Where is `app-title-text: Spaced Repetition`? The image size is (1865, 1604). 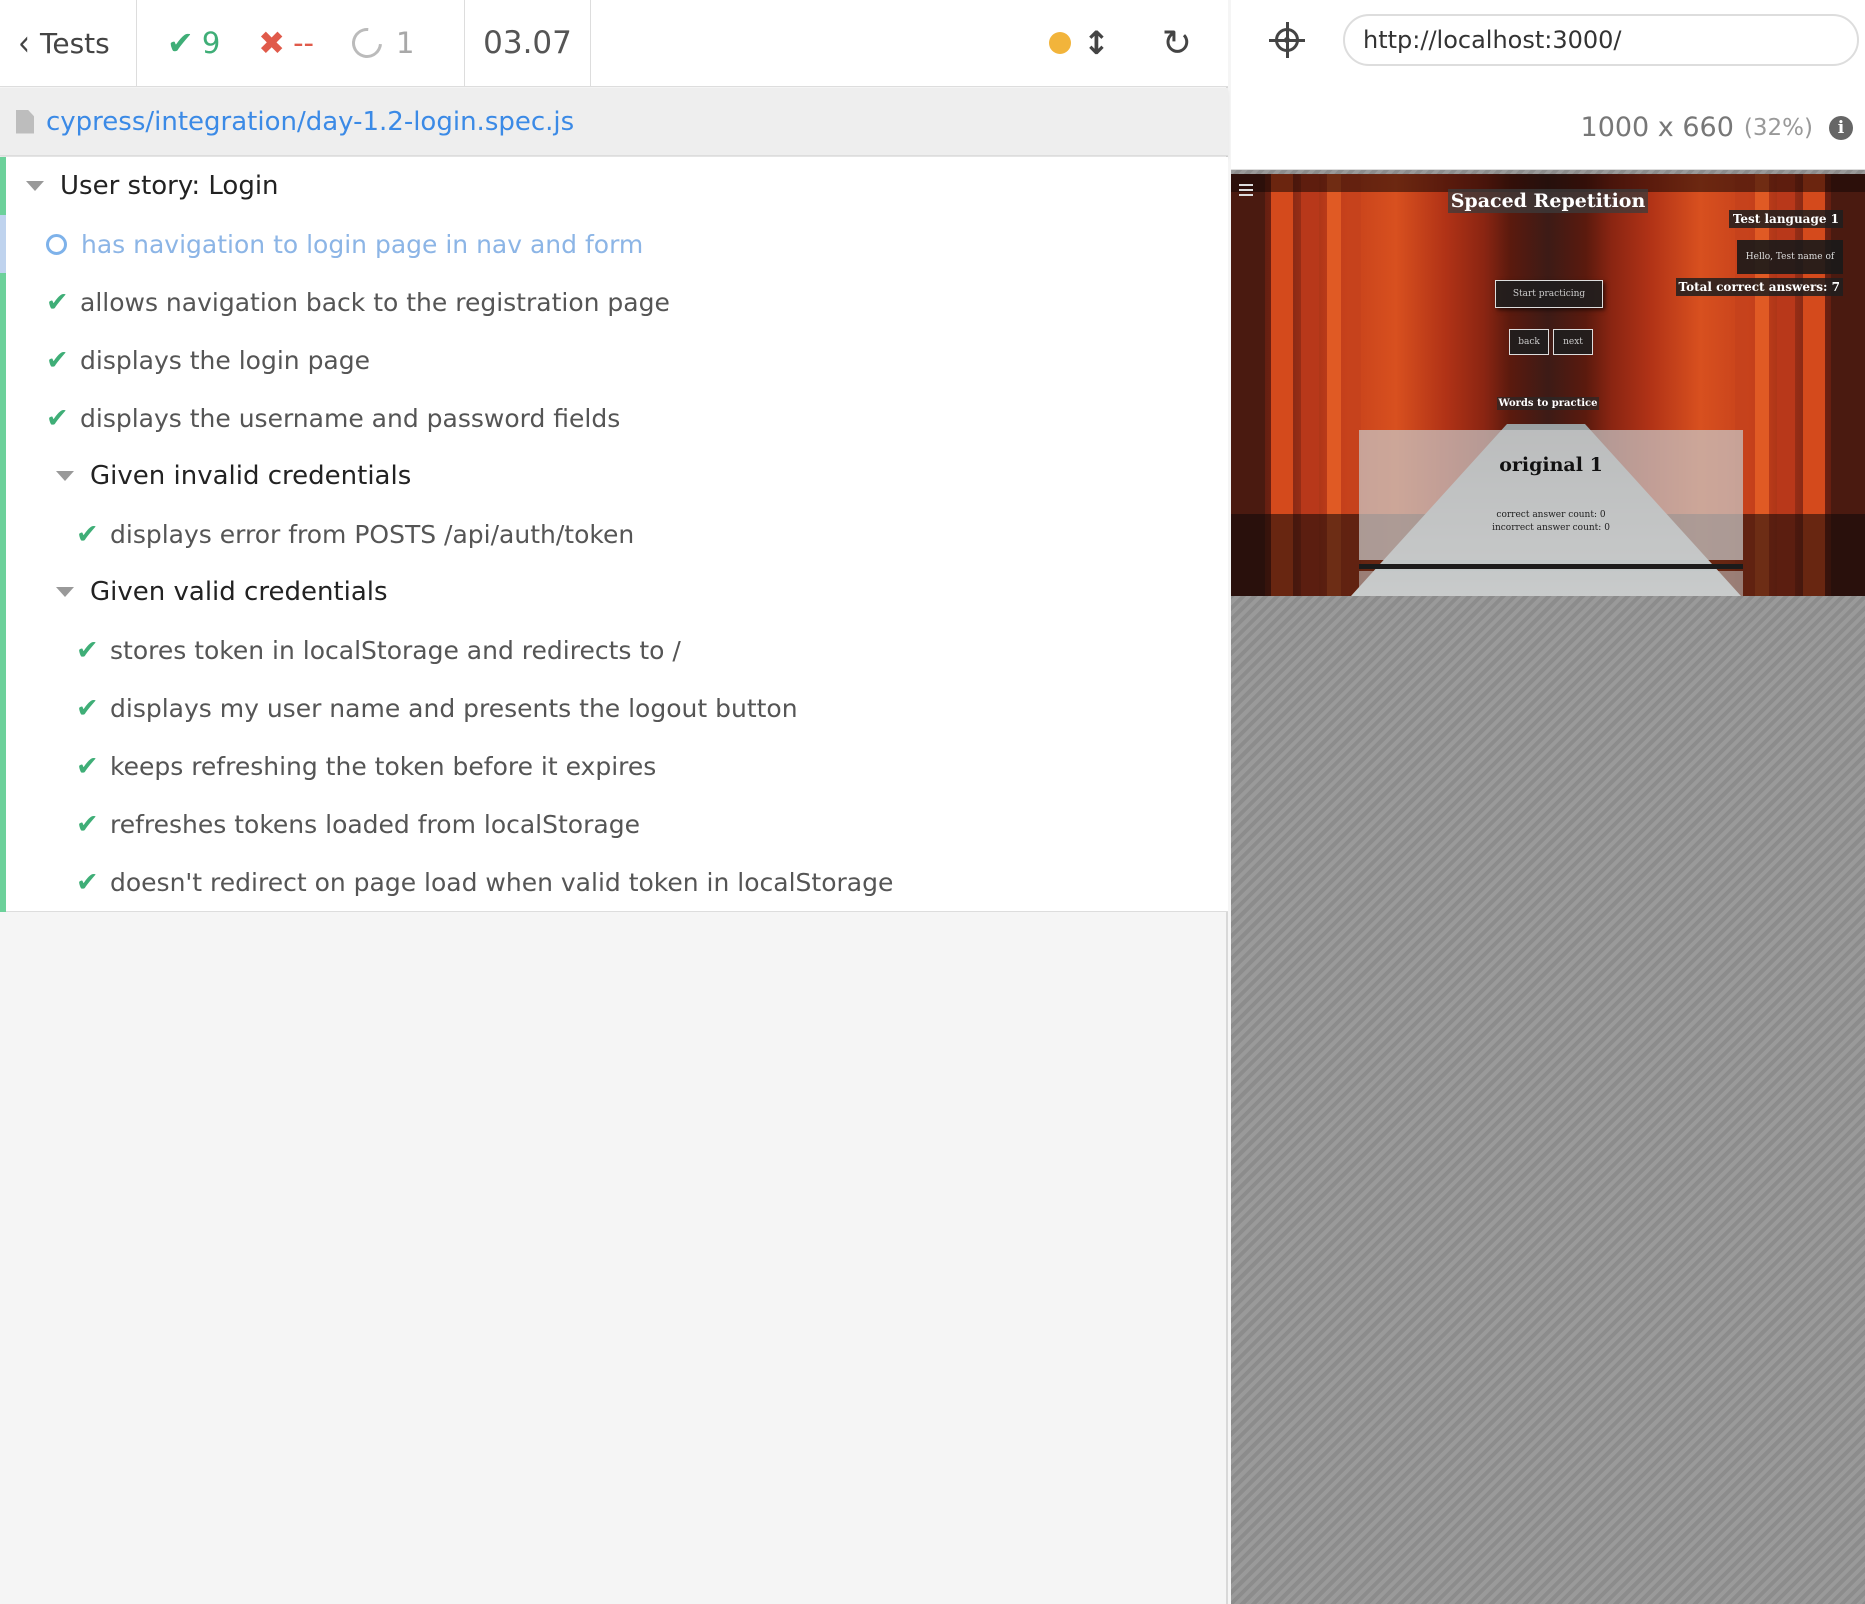 app-title-text: Spaced Repetition is located at coordinates (1548, 201).